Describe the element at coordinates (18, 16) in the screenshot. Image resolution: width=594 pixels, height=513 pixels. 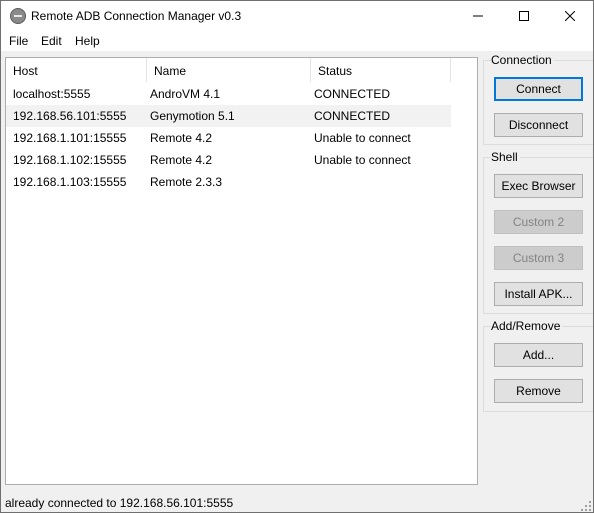
I see `app-icon` at that location.